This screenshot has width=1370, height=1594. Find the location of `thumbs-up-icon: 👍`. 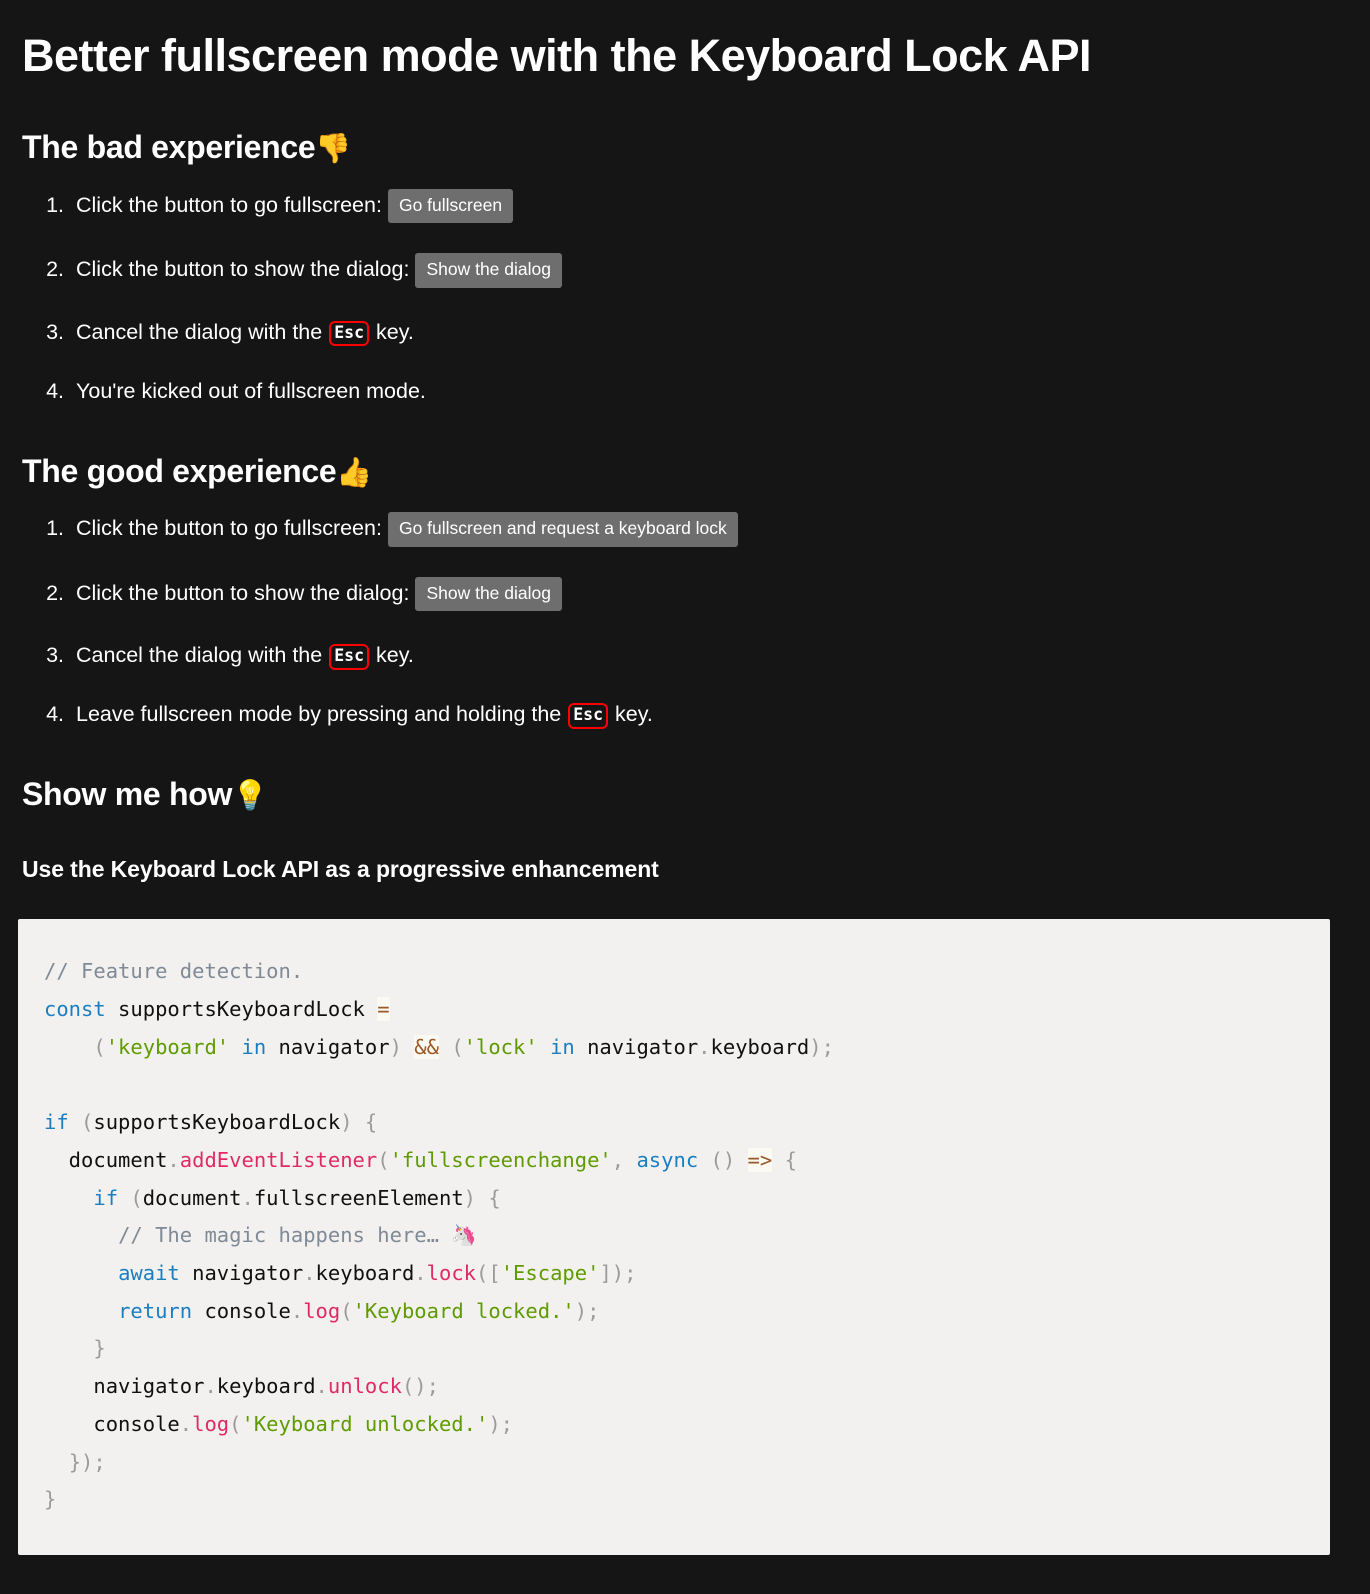

thumbs-up-icon: 👍 is located at coordinates (354, 472).